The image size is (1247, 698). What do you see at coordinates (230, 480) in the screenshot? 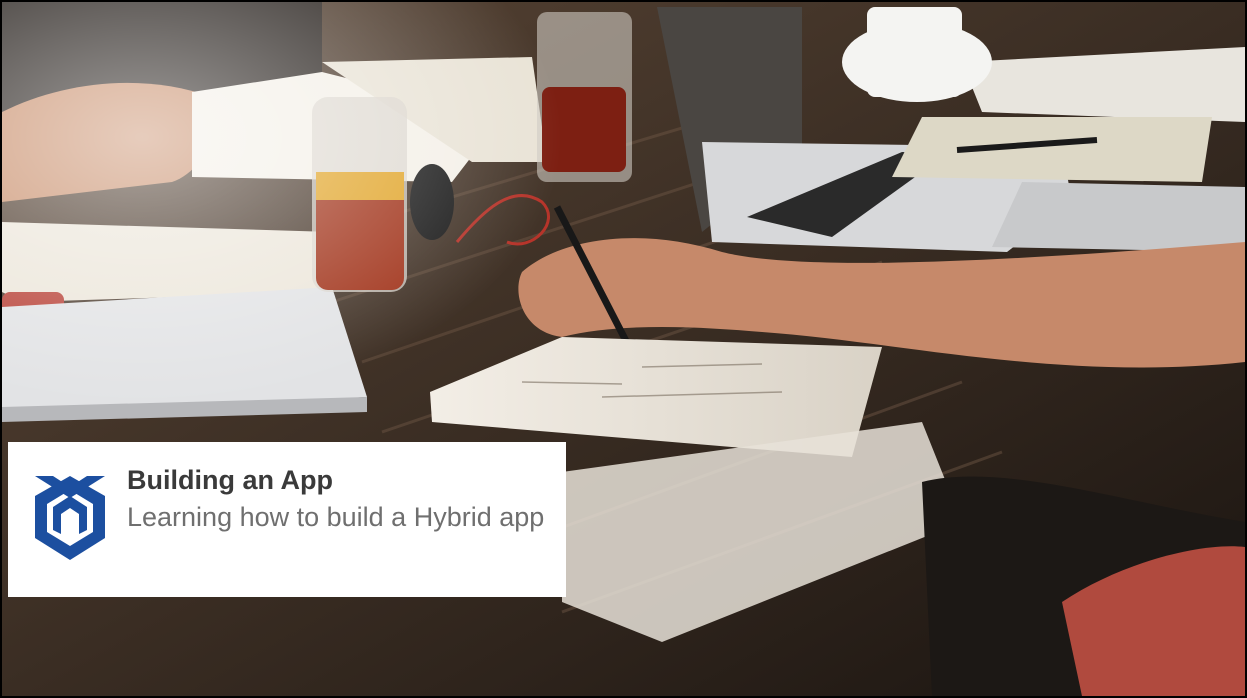
I see `slide-title: Building an App` at bounding box center [230, 480].